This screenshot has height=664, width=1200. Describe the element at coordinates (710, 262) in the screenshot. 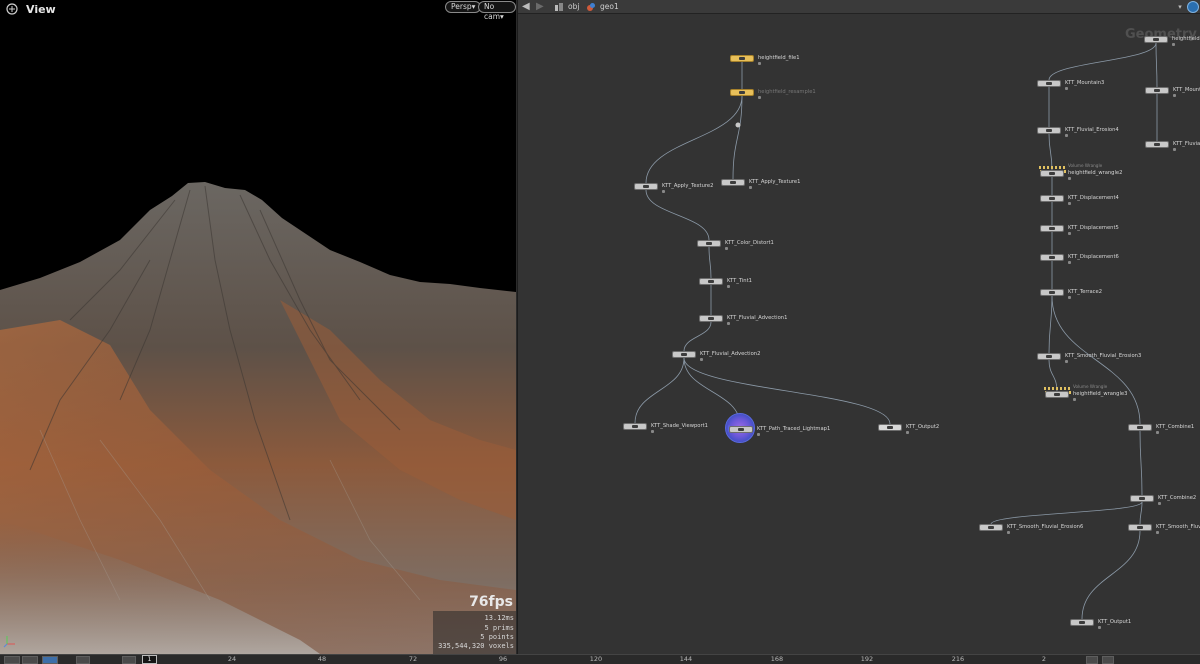

I see `wire-ktt-color-distort1-to-ktt-tint1` at that location.